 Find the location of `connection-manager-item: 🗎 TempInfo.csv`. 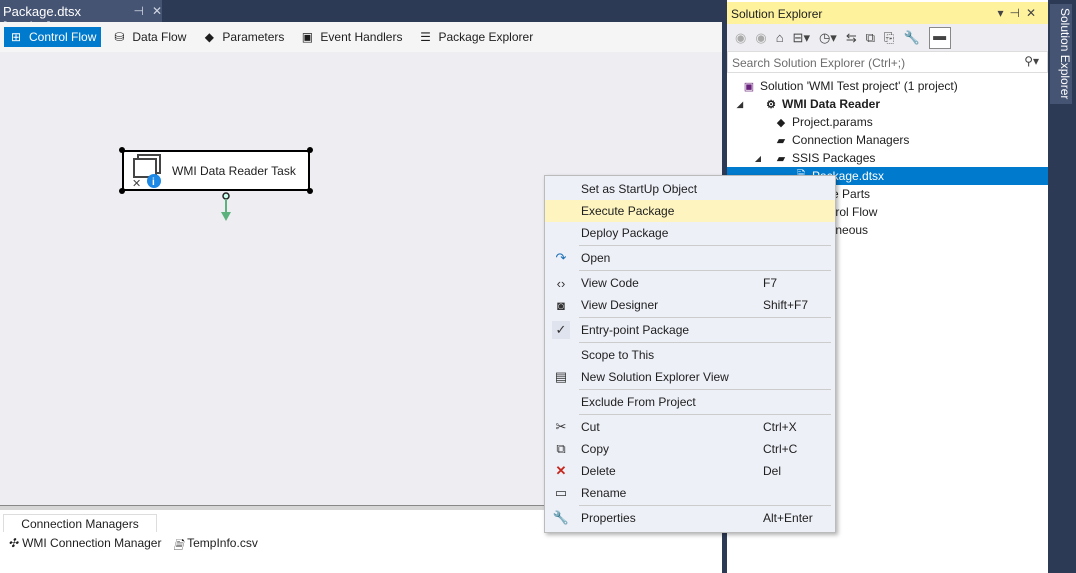

connection-manager-item: 🗎 TempInfo.csv is located at coordinates (215, 546).